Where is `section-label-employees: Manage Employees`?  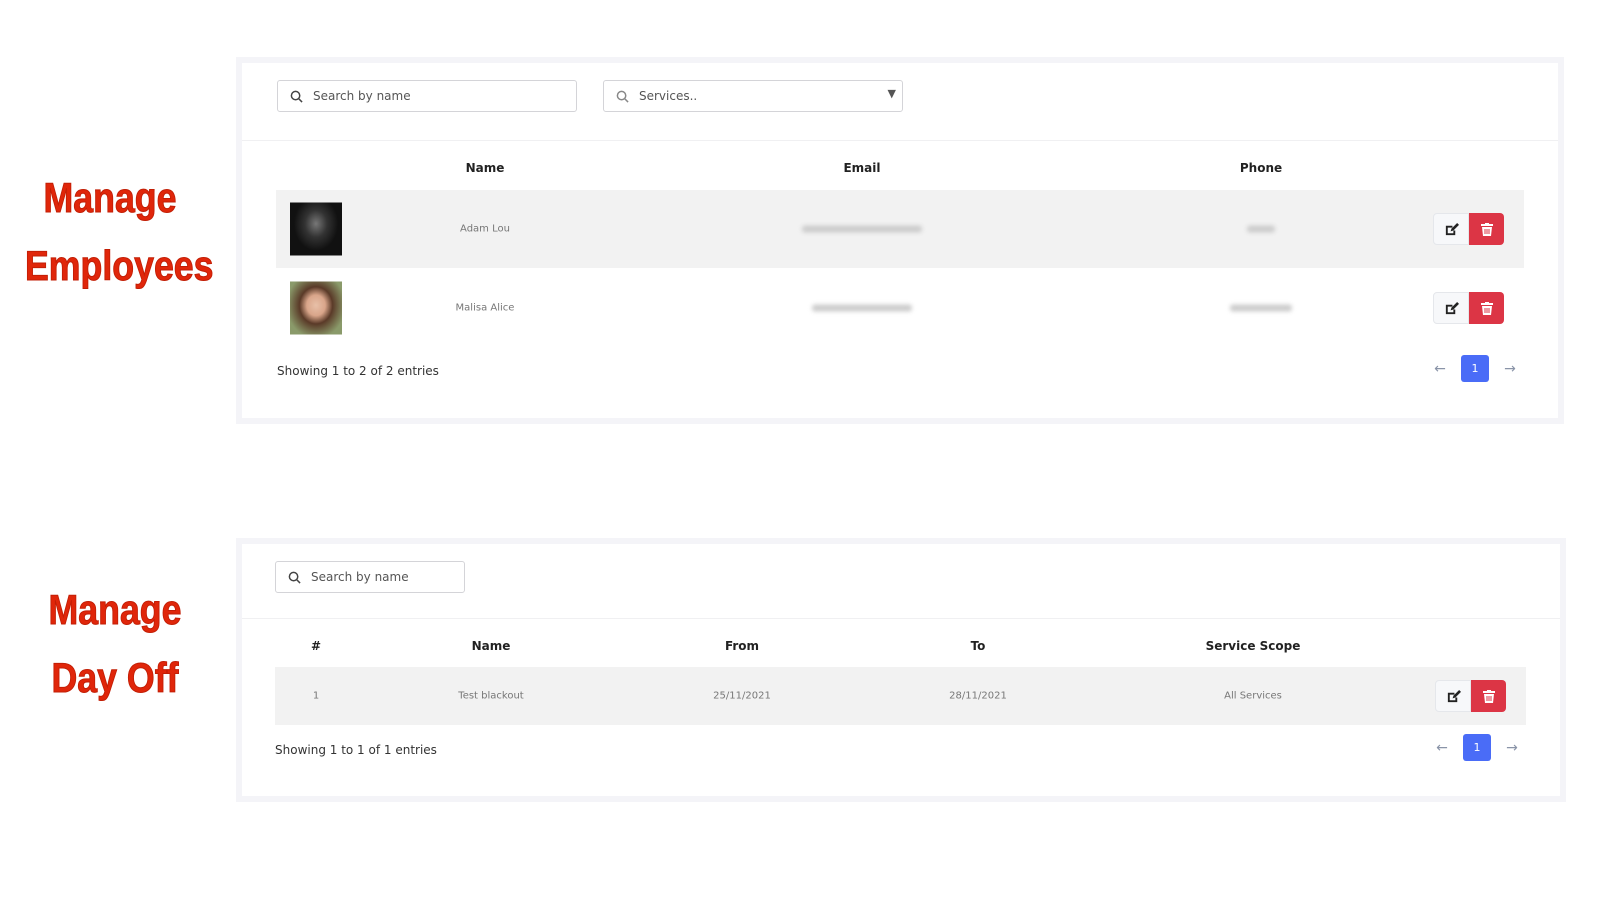
section-label-employees: Manage Employees is located at coordinates (119, 232).